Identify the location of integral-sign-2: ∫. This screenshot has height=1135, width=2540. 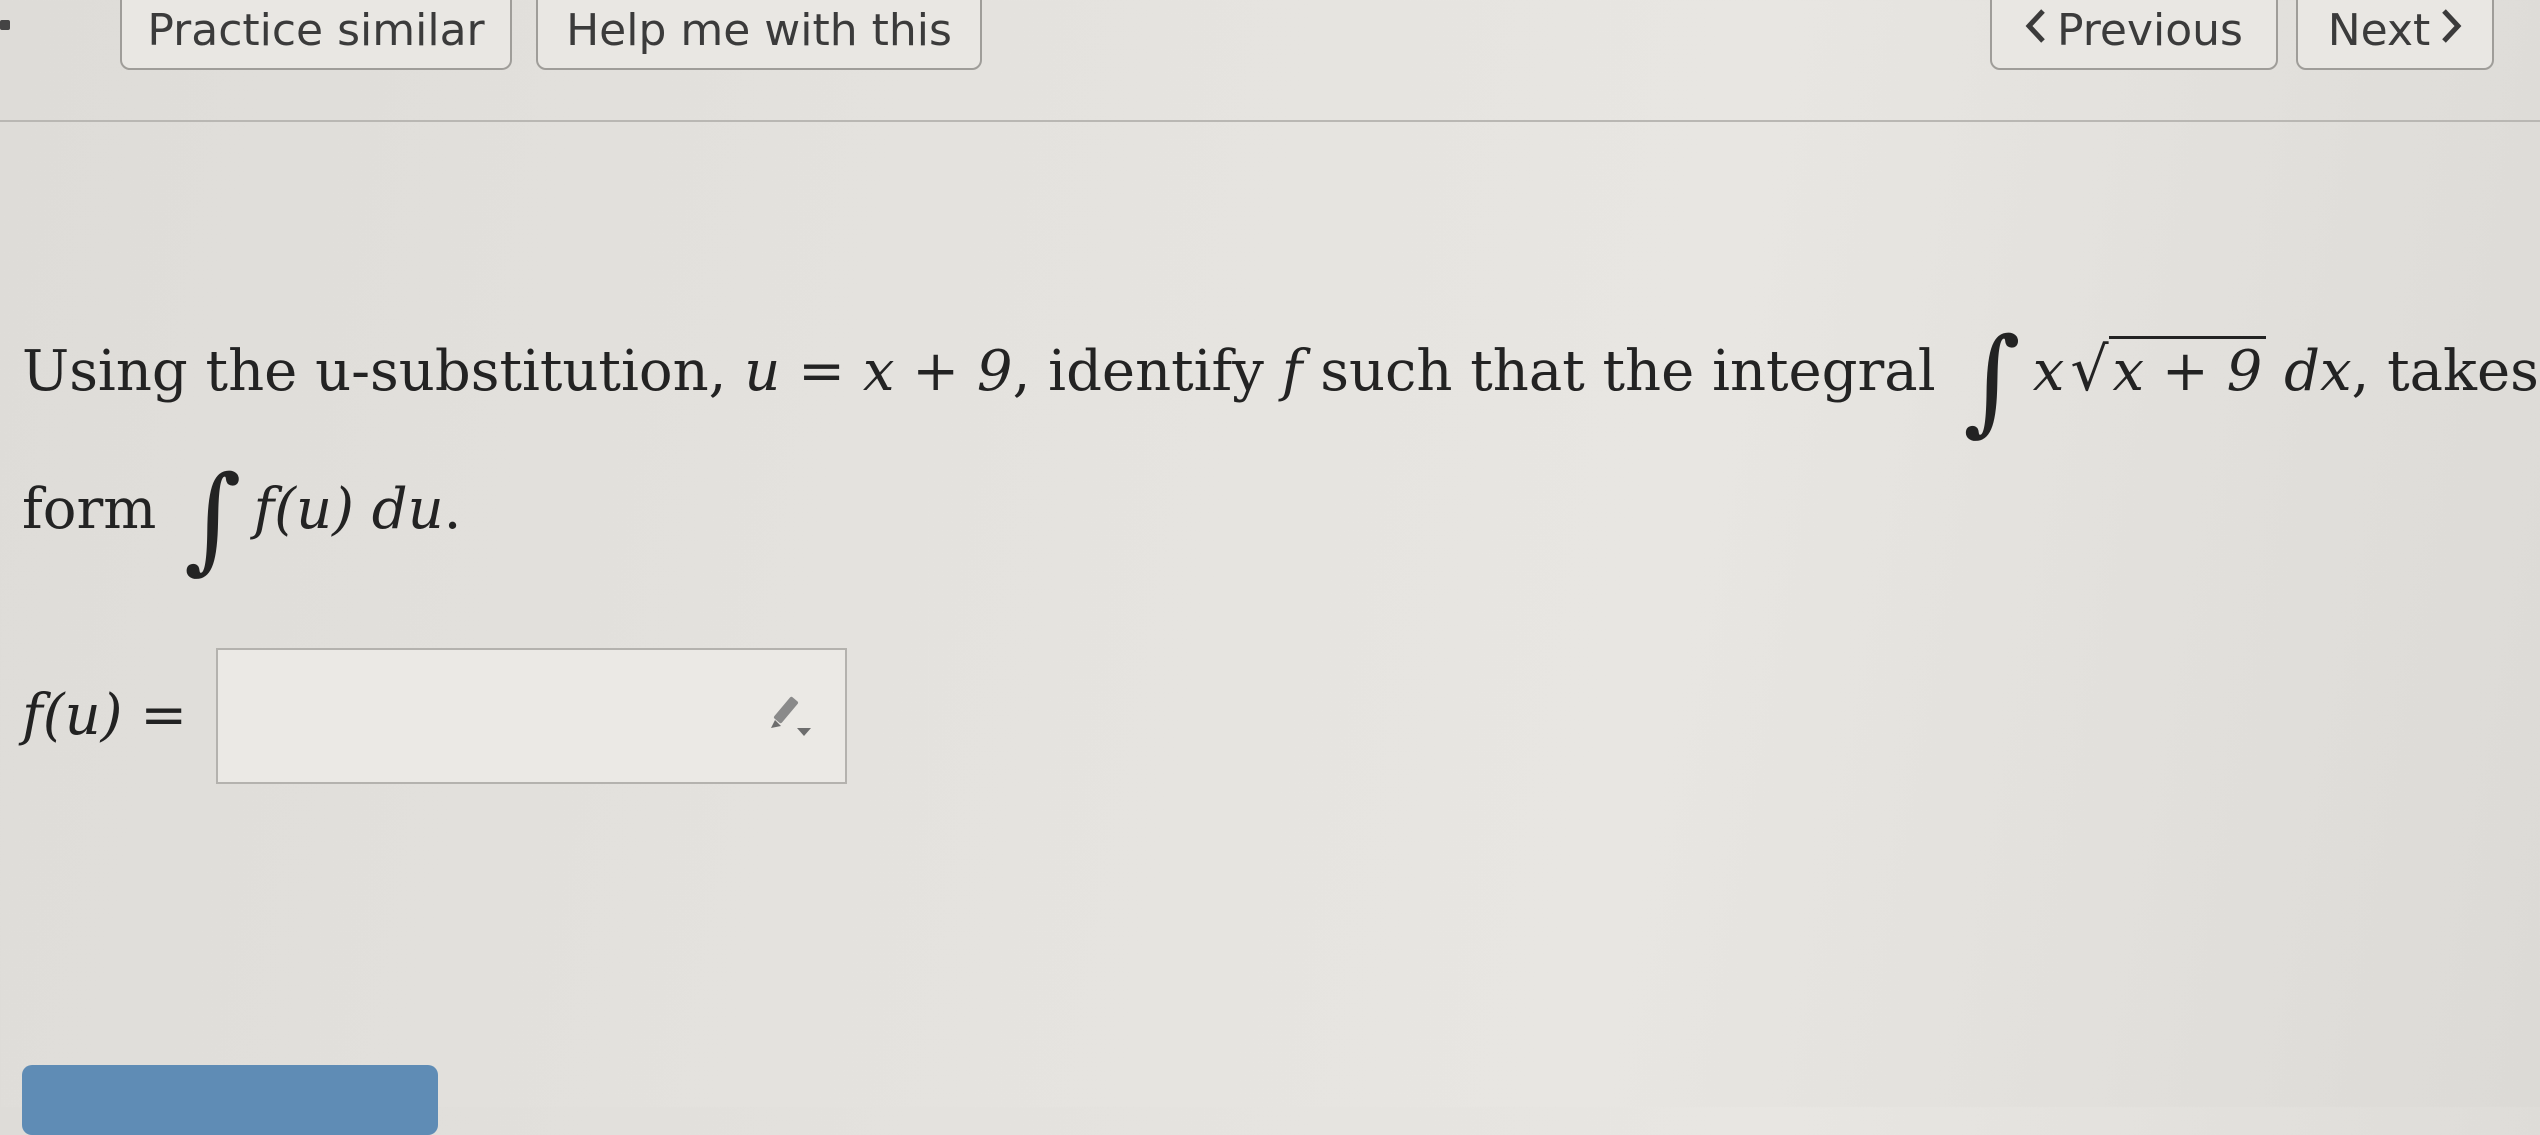
(213, 518).